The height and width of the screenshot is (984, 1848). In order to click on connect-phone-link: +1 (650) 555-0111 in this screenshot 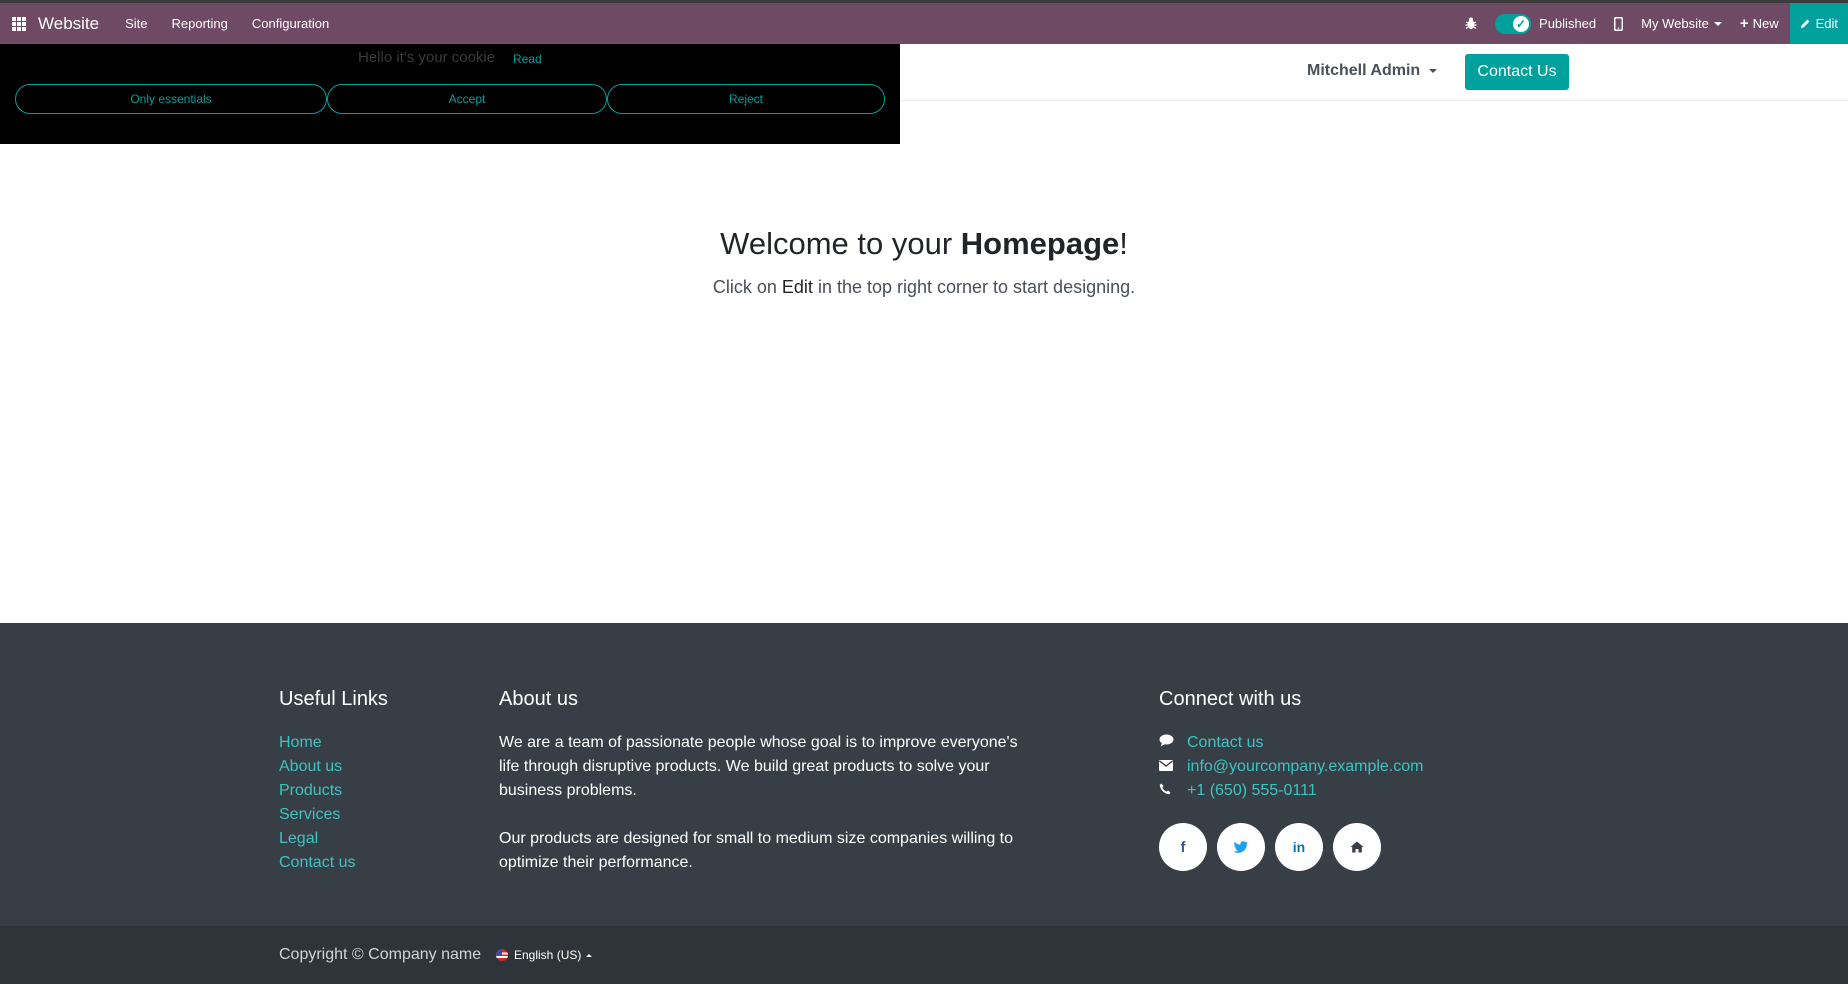, I will do `click(1329, 791)`.